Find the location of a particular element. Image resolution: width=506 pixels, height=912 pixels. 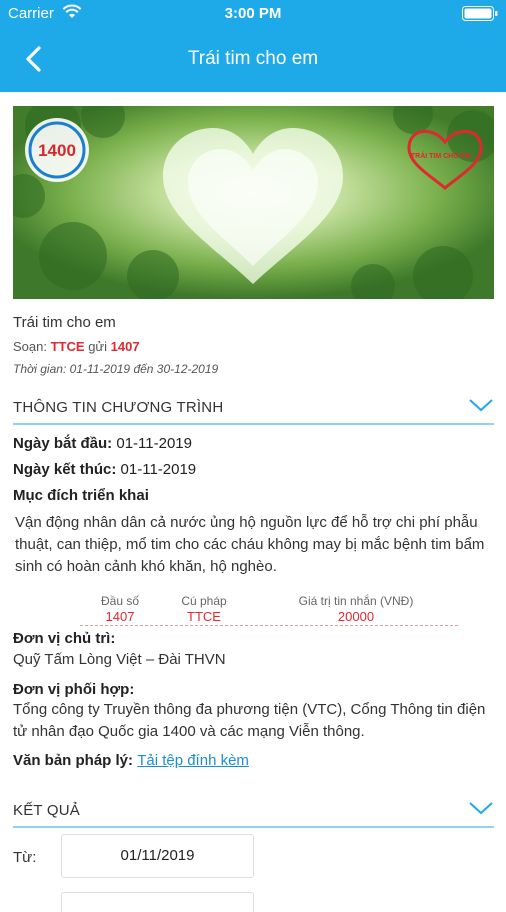

from-label: Từ: is located at coordinates (25, 857).